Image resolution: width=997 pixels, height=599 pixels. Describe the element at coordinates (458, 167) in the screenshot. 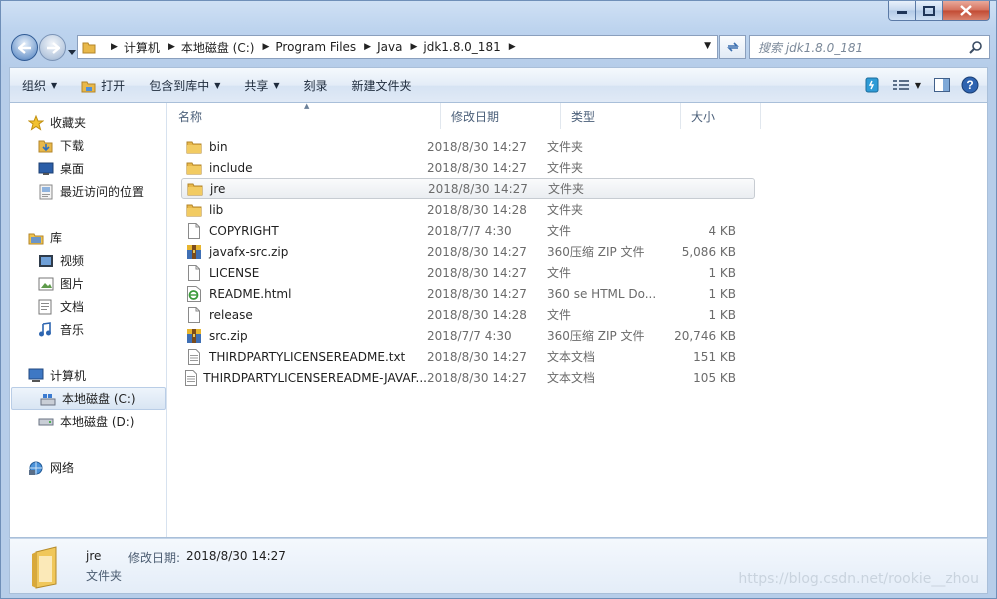

I see `file-row: include 2018/8/30 14:27 文件夹` at that location.